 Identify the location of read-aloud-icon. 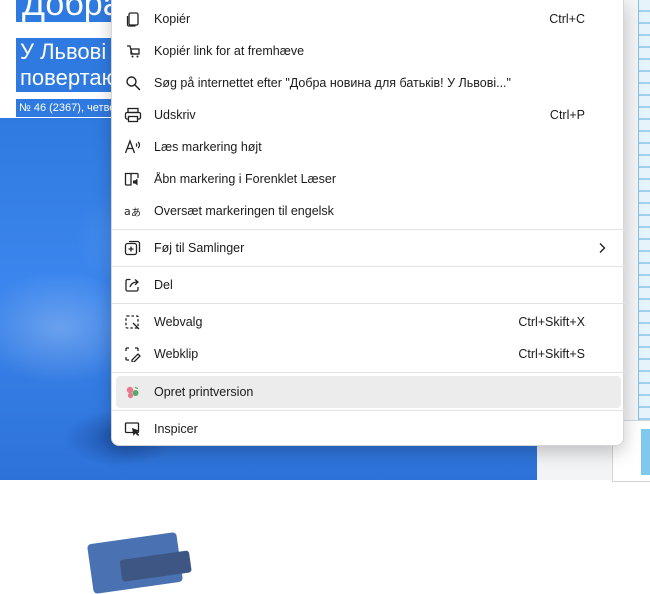
(133, 147).